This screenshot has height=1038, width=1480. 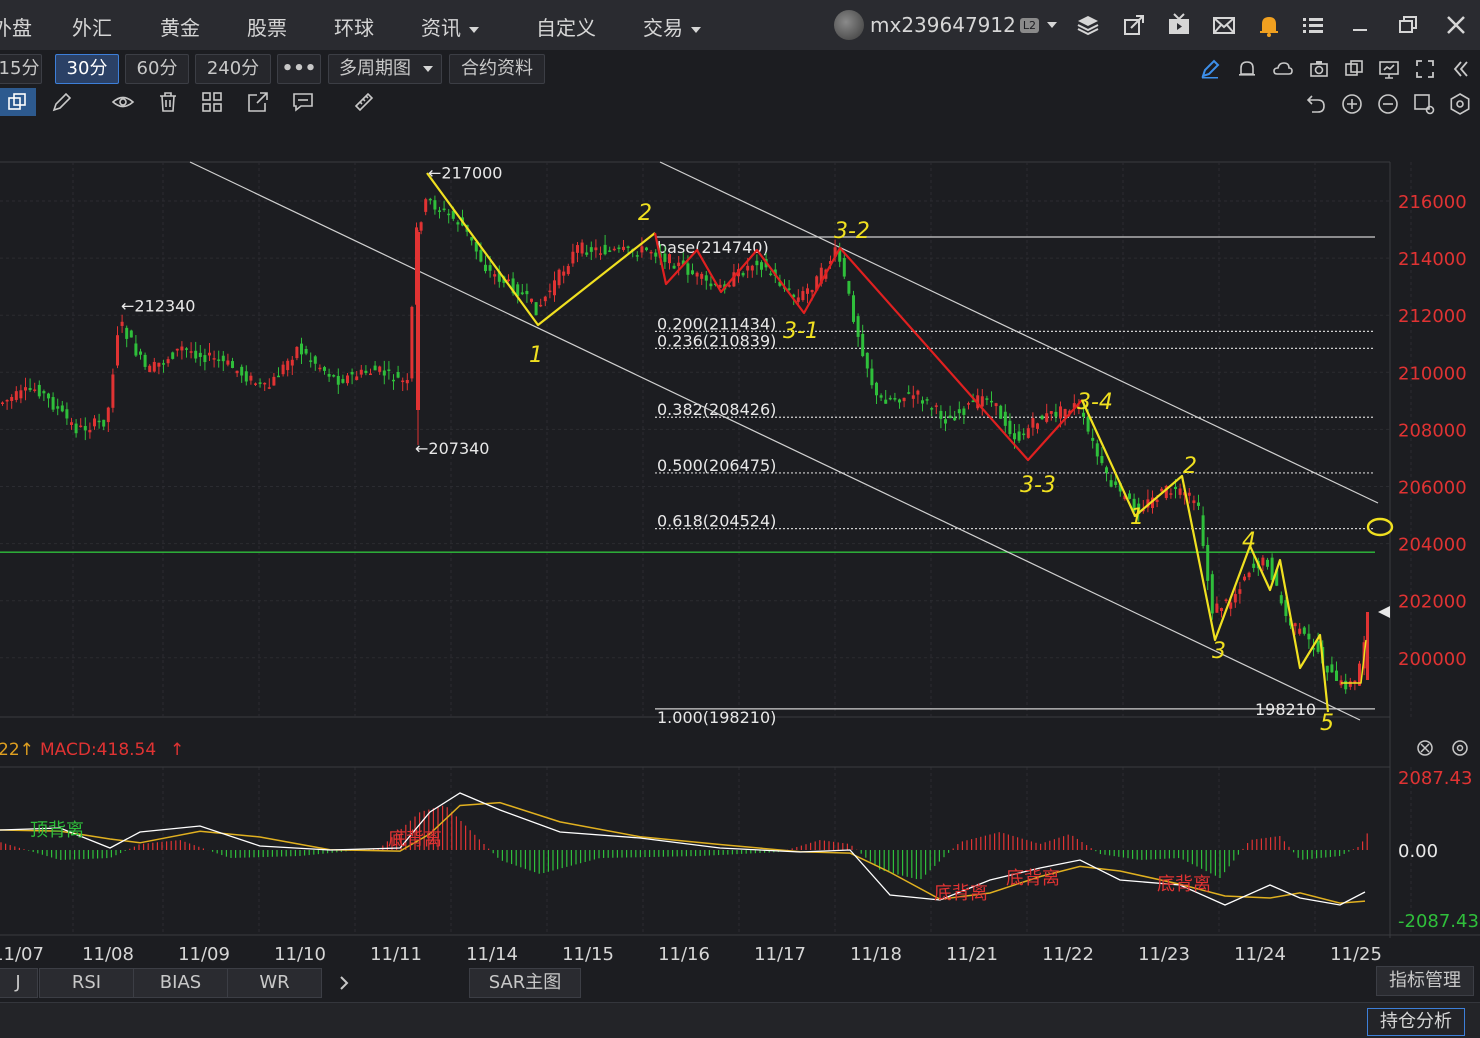 I want to click on macd-prefix-value: 22↑, so click(x=17, y=750).